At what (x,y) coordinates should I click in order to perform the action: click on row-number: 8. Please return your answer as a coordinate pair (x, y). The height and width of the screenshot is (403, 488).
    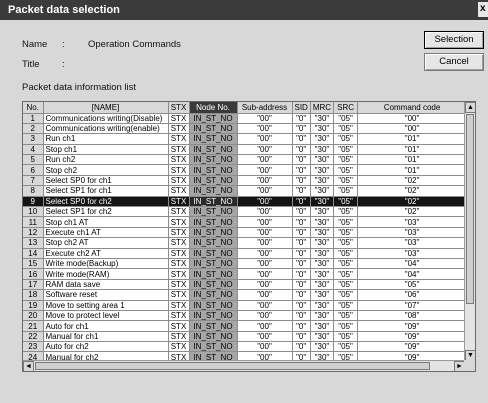
    Looking at the image, I should click on (33, 191).